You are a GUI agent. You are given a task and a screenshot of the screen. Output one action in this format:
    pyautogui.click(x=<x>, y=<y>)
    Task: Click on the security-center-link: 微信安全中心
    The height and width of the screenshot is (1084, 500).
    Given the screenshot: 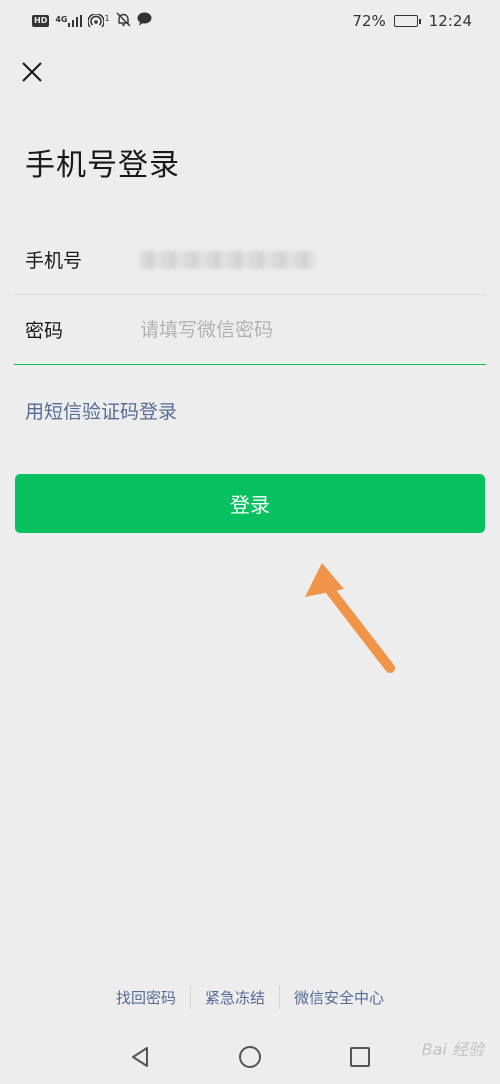 What is the action you would take?
    pyautogui.click(x=339, y=997)
    